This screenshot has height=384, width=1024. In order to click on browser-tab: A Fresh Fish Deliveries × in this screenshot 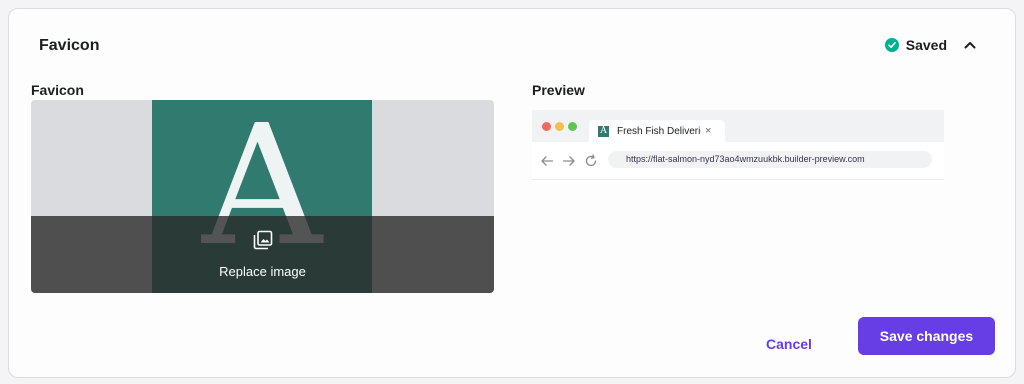, I will do `click(657, 131)`.